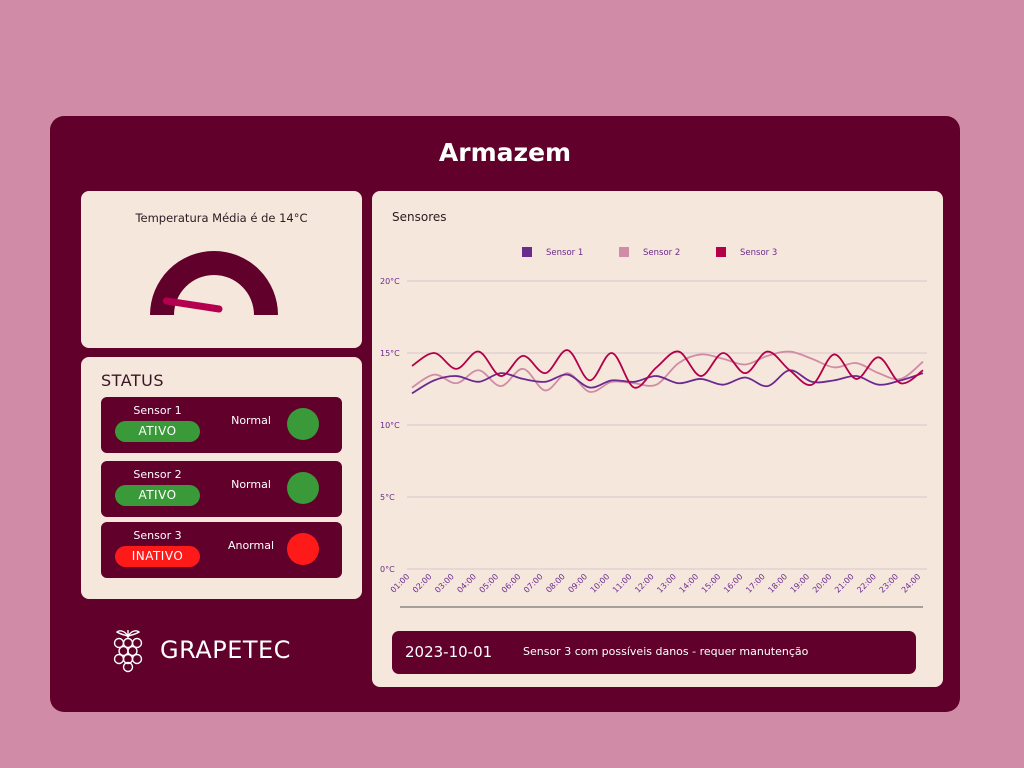 Image resolution: width=1024 pixels, height=768 pixels. I want to click on x-tick-label: 04:00, so click(466, 583).